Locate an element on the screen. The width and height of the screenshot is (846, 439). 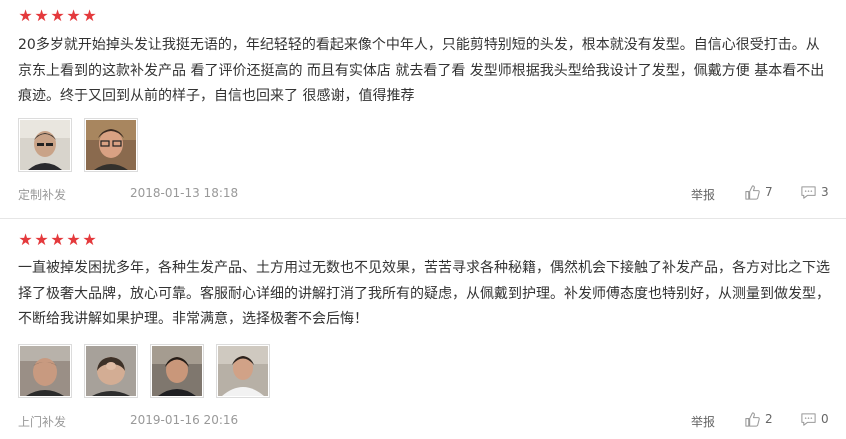
photo-man-with-glasses is located at coordinates (111, 145).